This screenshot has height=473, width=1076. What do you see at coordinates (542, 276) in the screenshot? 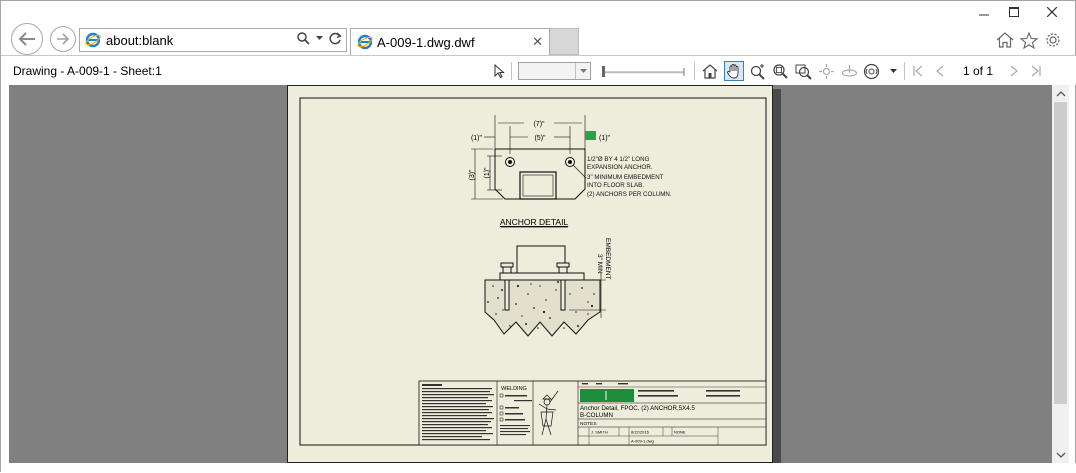
I see `plate-elevation` at bounding box center [542, 276].